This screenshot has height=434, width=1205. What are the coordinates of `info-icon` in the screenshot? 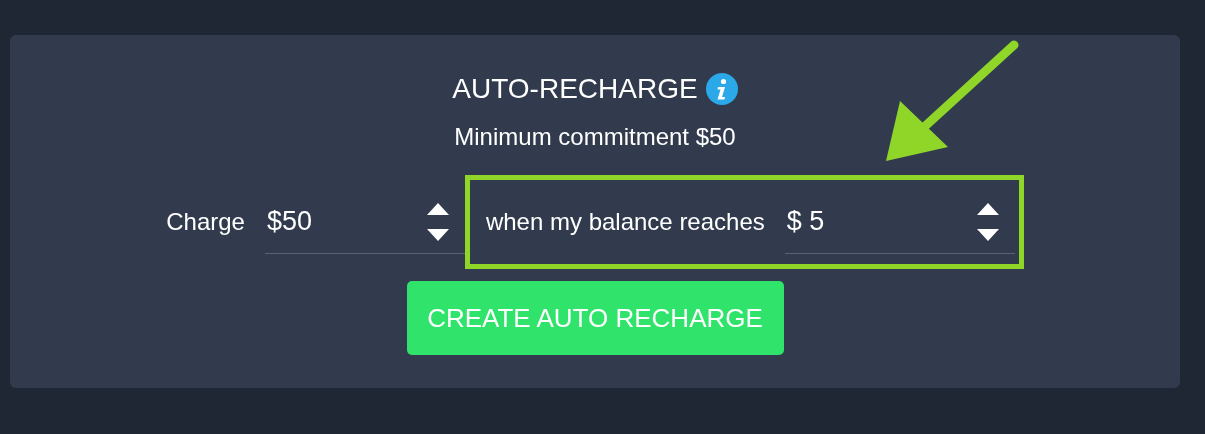 It's located at (721, 89).